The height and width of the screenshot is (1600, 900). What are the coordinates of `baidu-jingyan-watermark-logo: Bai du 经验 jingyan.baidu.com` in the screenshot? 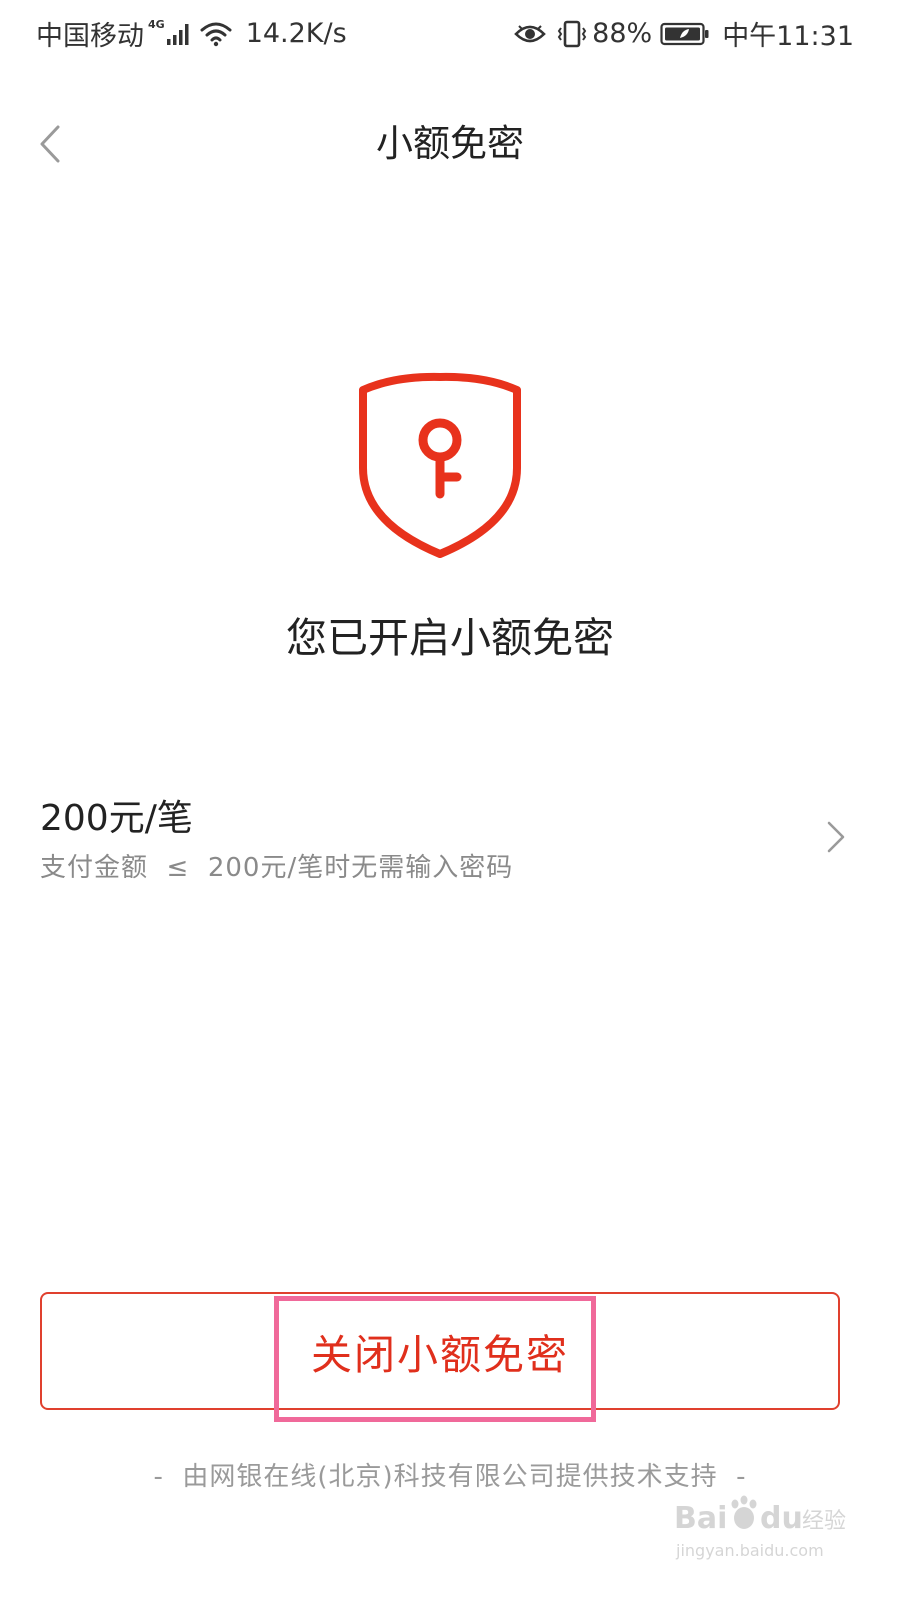 It's located at (760, 1527).